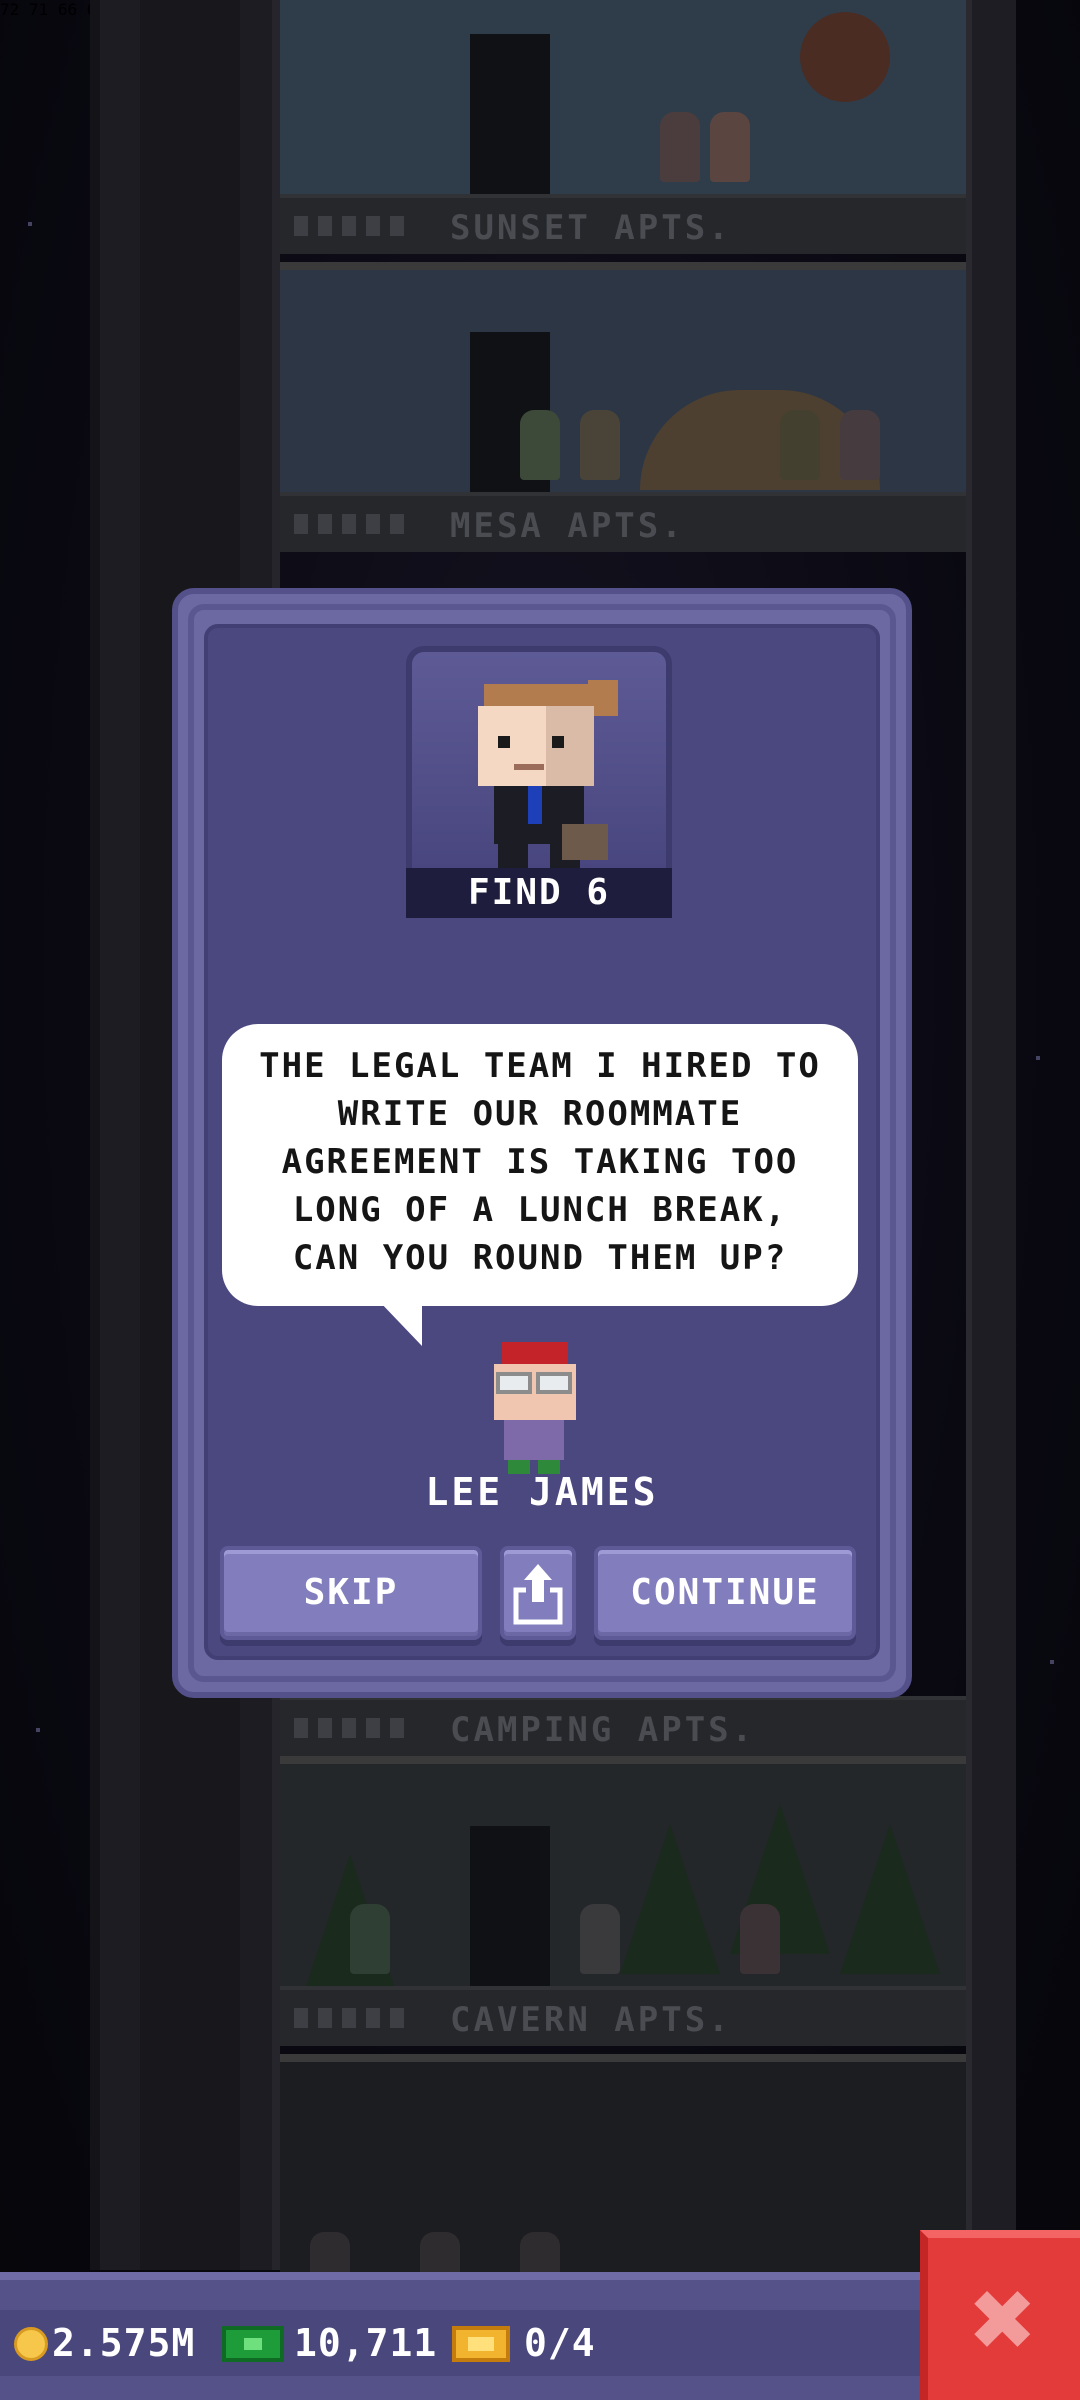 The image size is (1080, 2400). Describe the element at coordinates (603, 1730) in the screenshot. I see `floor-name: CAMPING APTS.` at that location.